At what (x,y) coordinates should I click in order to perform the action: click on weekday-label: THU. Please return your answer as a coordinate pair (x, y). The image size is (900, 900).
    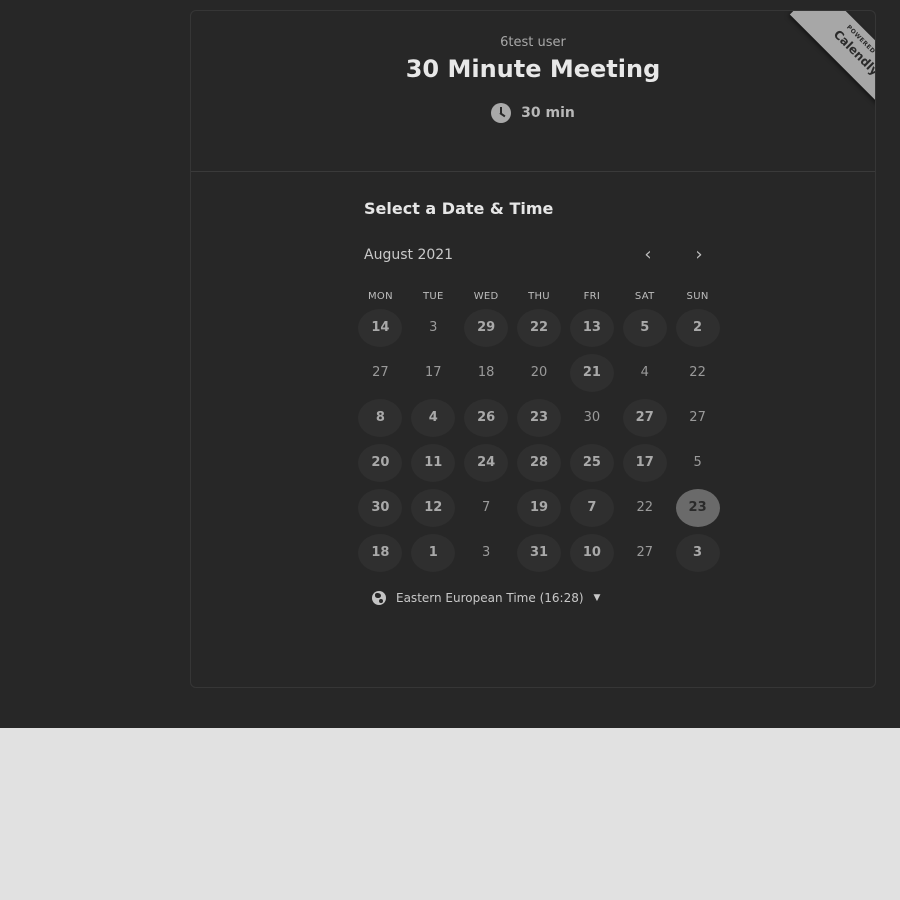
    Looking at the image, I should click on (539, 296).